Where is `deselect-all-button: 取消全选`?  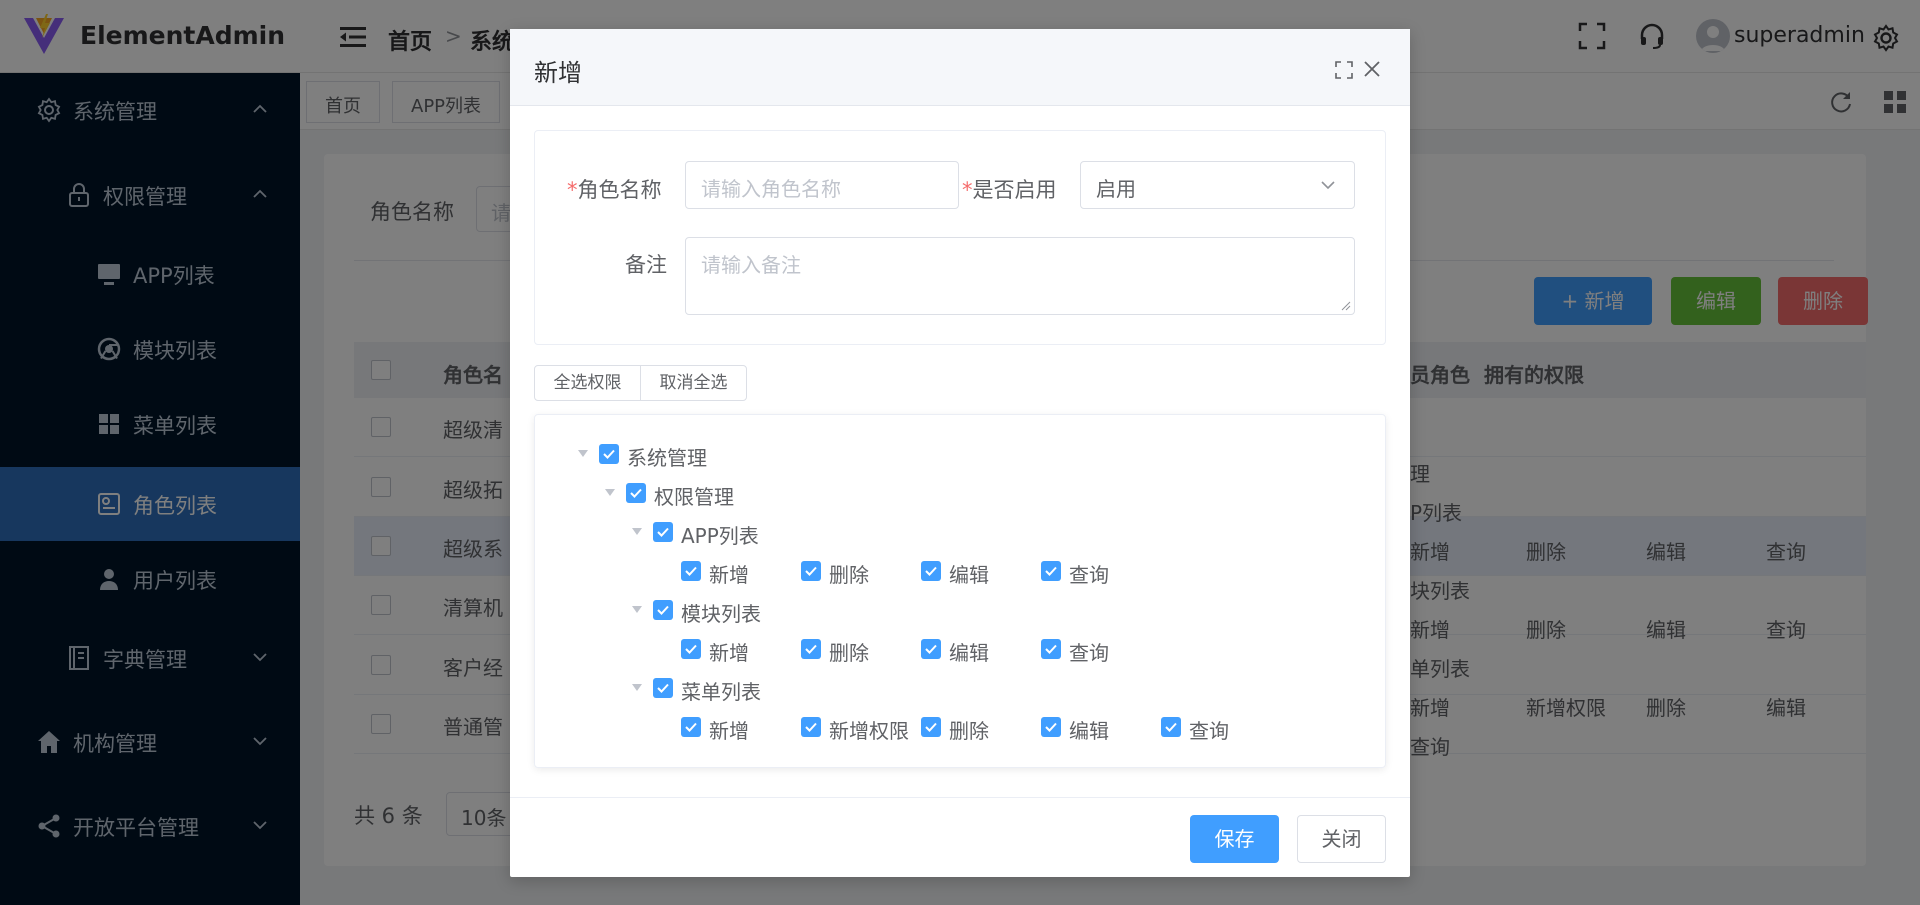
deselect-all-button: 取消全选 is located at coordinates (693, 383).